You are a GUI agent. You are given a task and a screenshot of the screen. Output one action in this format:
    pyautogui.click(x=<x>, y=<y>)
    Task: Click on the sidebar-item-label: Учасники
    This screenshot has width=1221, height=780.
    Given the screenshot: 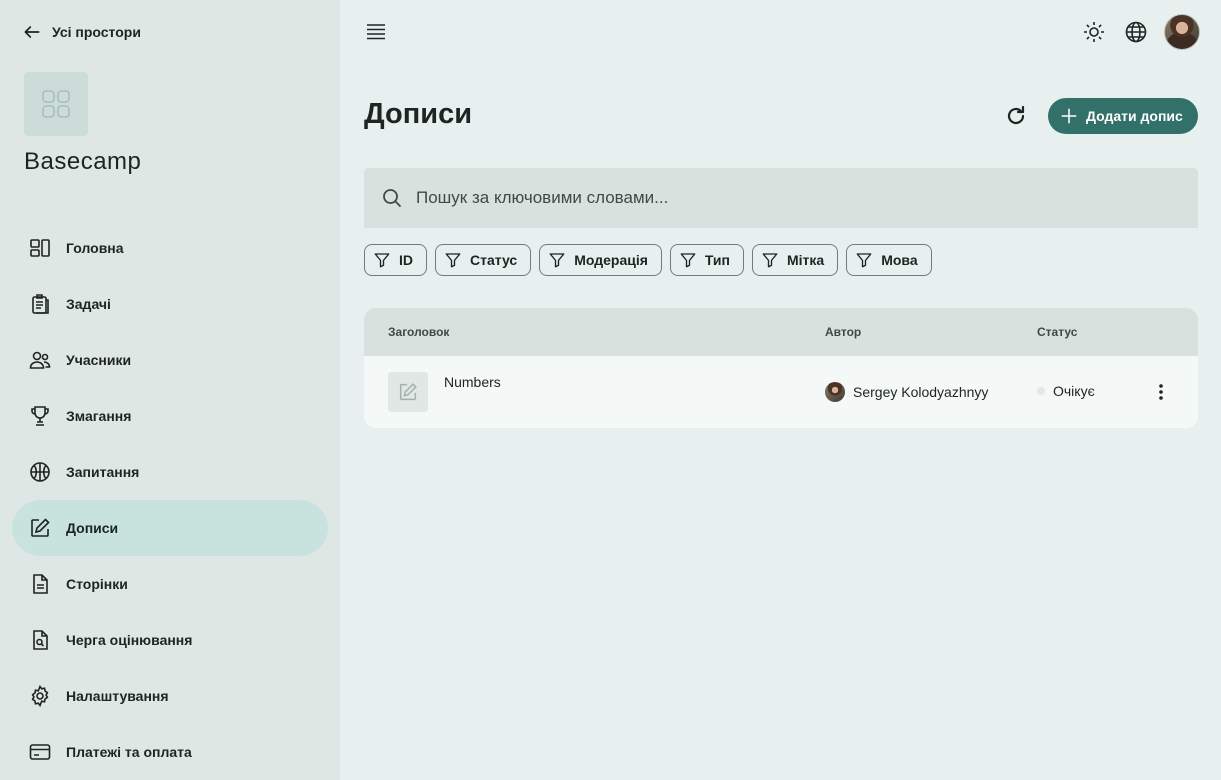 What is the action you would take?
    pyautogui.click(x=99, y=360)
    